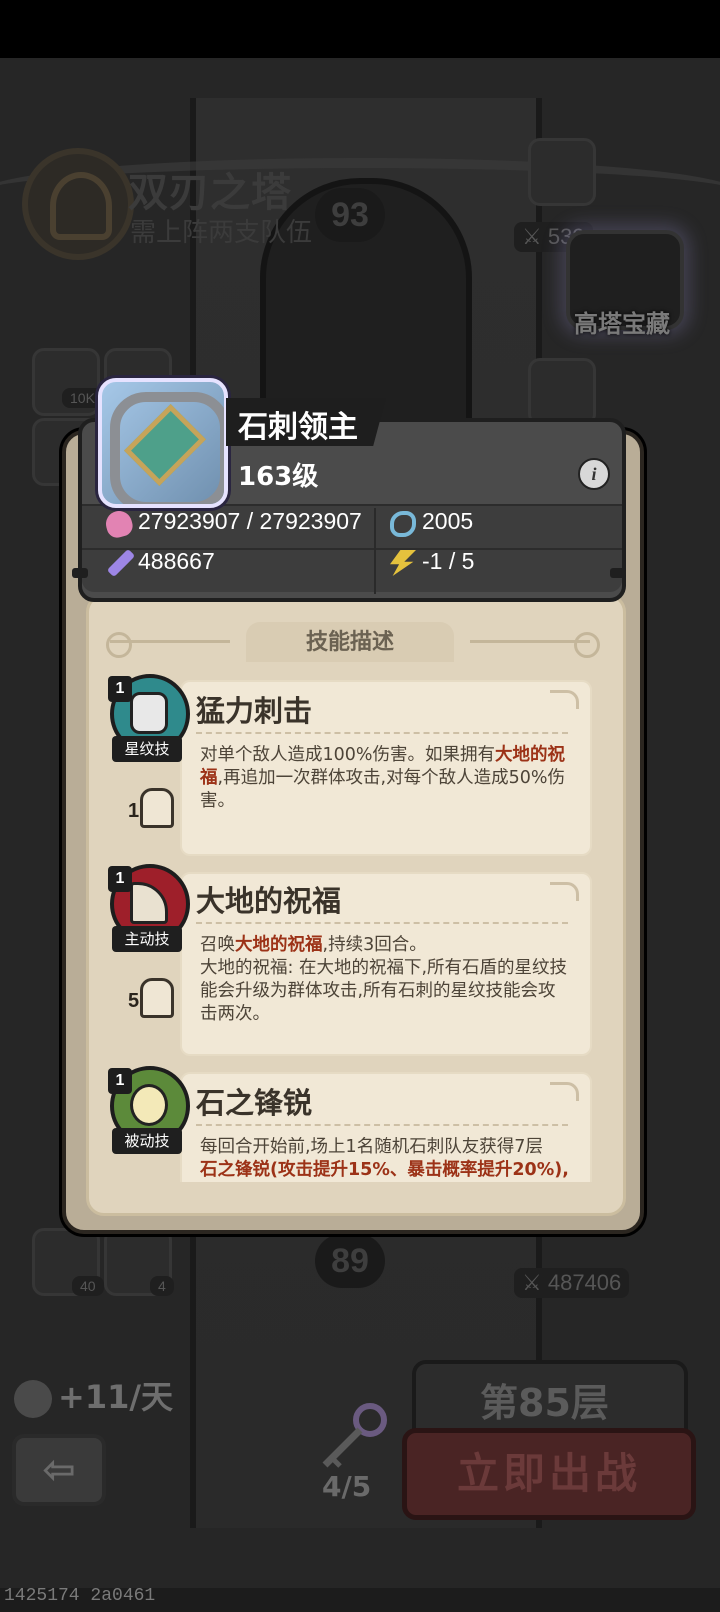 This screenshot has height=1612, width=720. Describe the element at coordinates (254, 1103) in the screenshot. I see `skill-name: 石之锋锐` at that location.